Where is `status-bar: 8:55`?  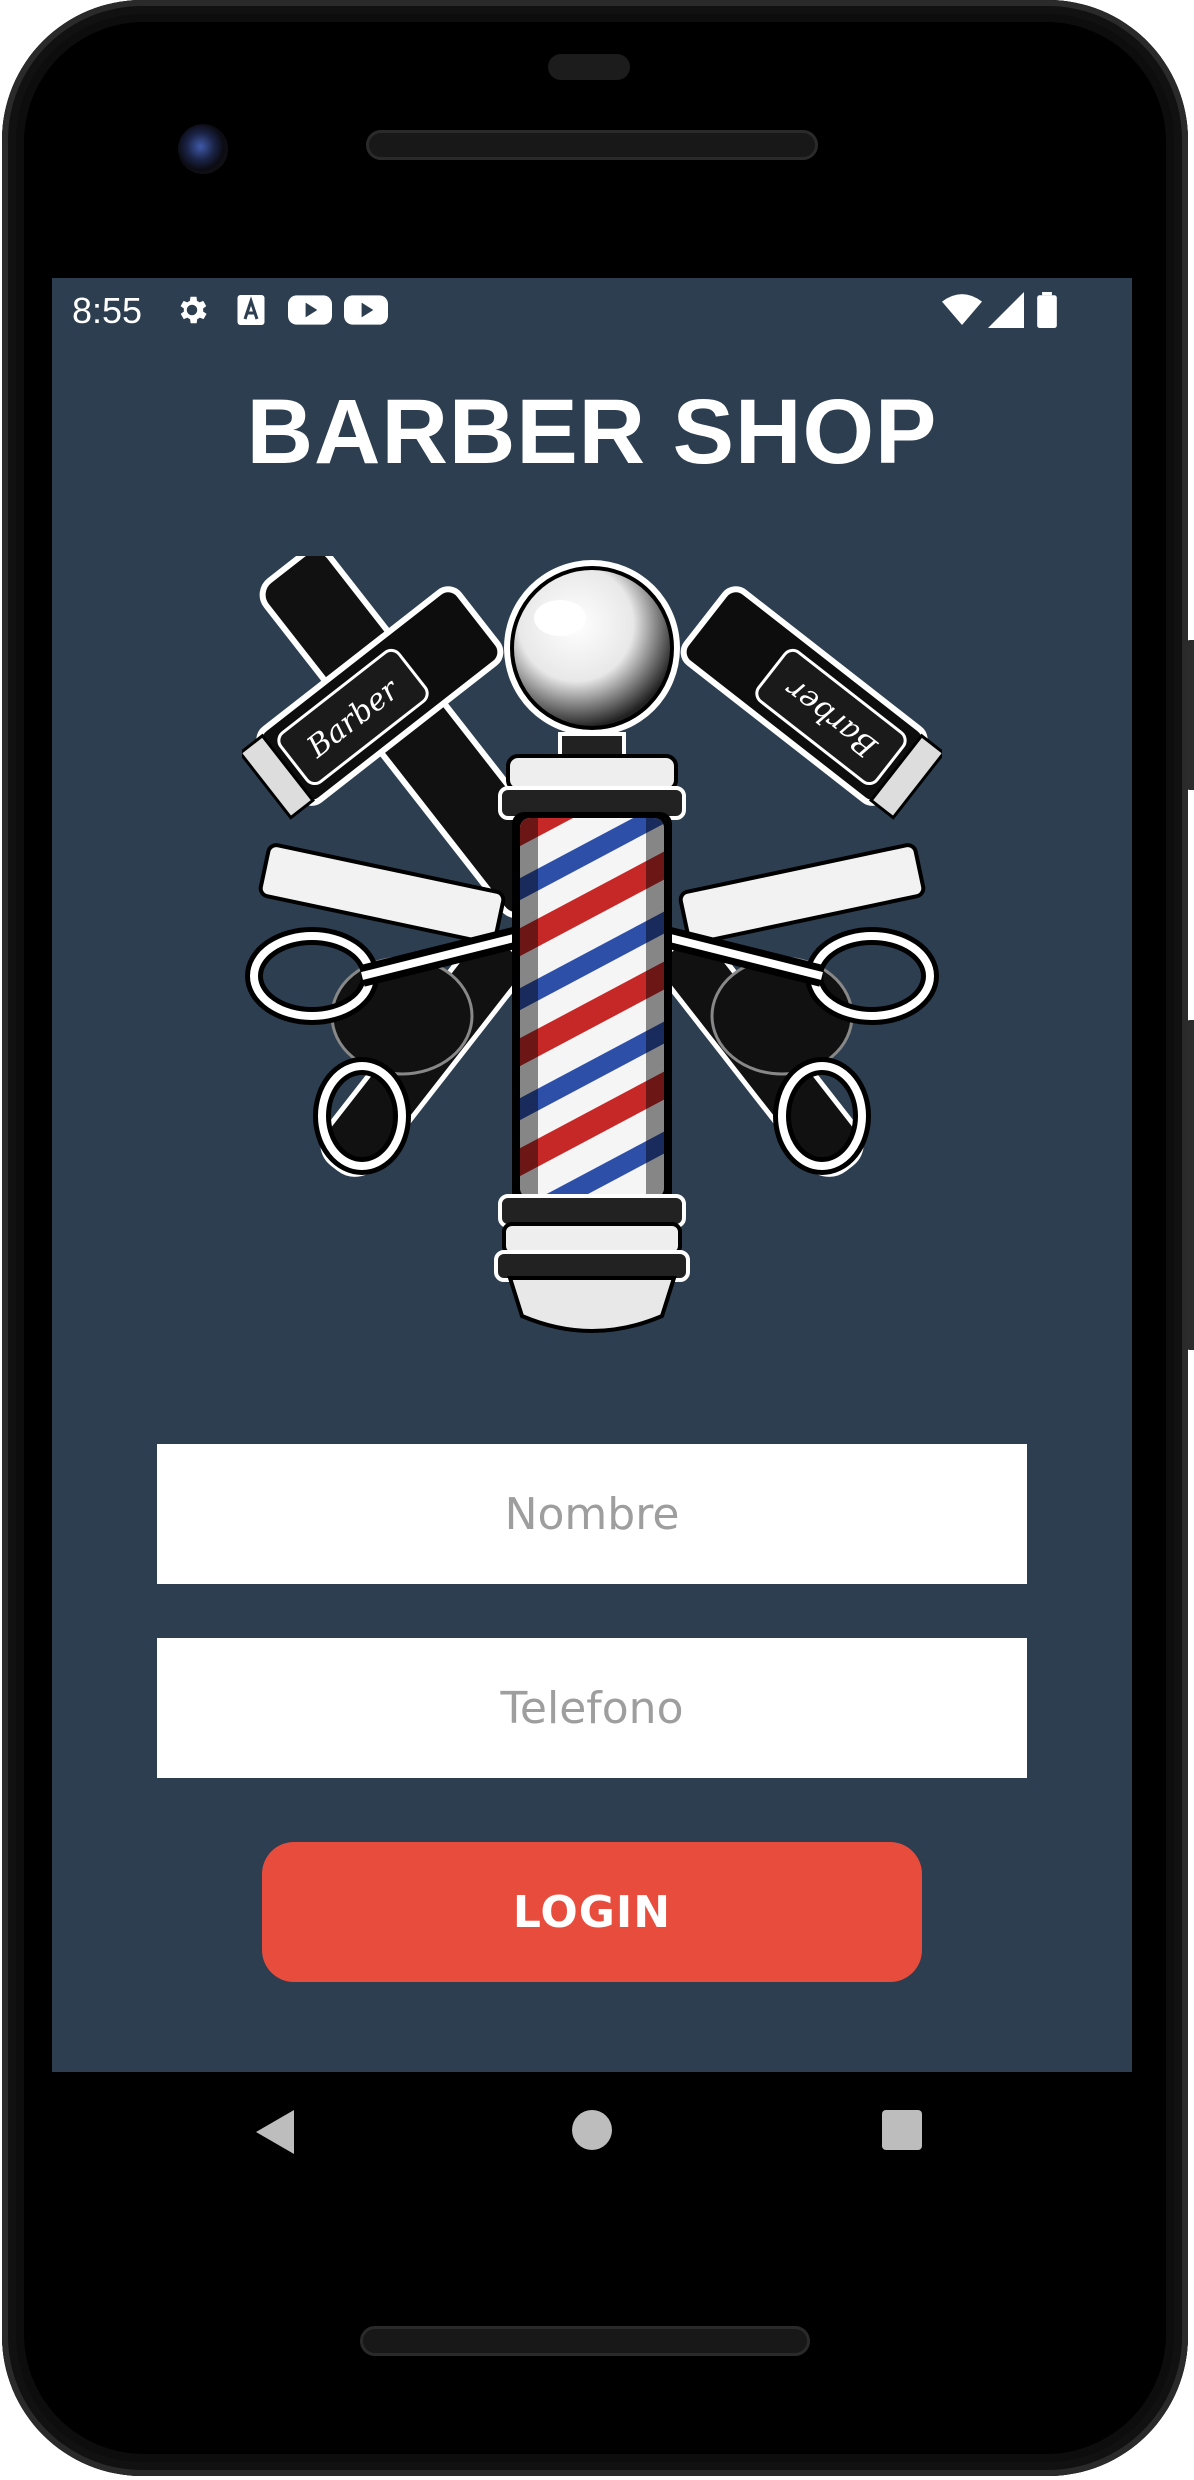
status-bar: 8:55 is located at coordinates (592, 309).